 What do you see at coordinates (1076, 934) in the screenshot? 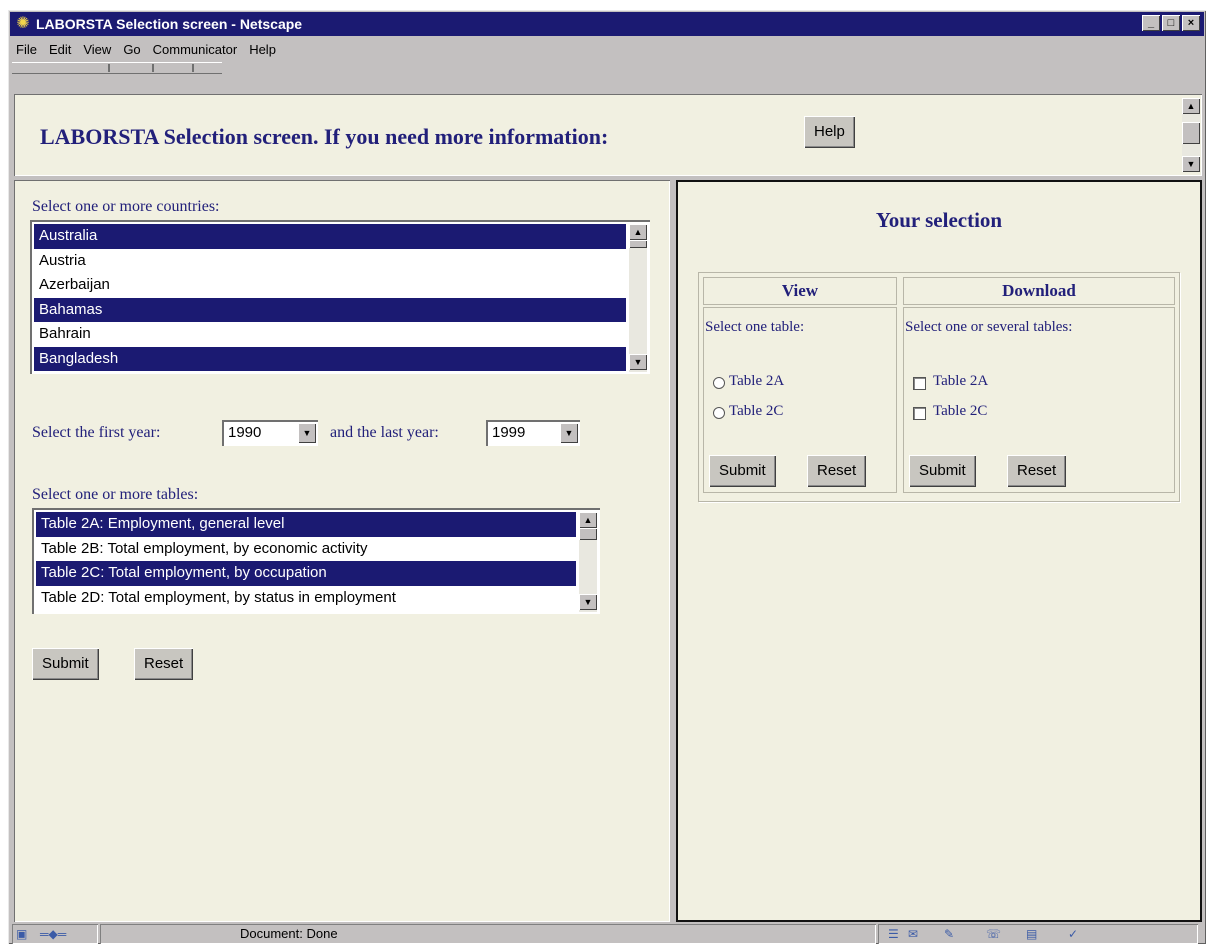
I see `edit-icon: ✓` at bounding box center [1076, 934].